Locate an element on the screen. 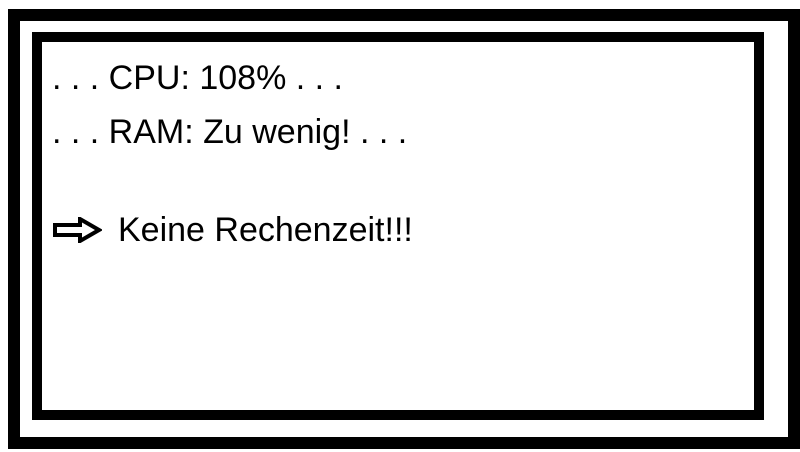 This screenshot has width=800, height=452. right-arrow-icon is located at coordinates (77, 230).